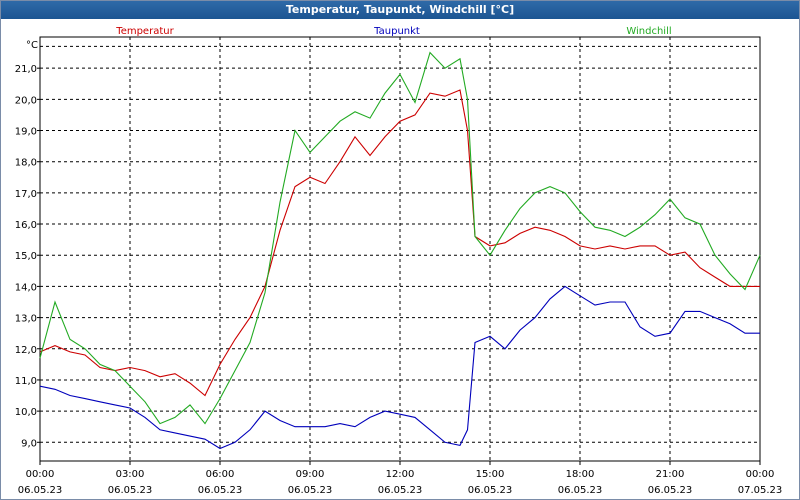 This screenshot has height=500, width=800. What do you see at coordinates (490, 474) in the screenshot?
I see `x-tick-time-label: 15:00` at bounding box center [490, 474].